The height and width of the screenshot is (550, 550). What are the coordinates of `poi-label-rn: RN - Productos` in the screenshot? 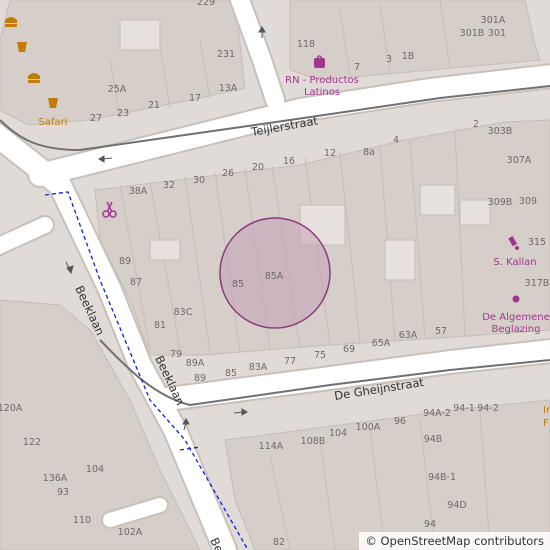 It's located at (322, 80).